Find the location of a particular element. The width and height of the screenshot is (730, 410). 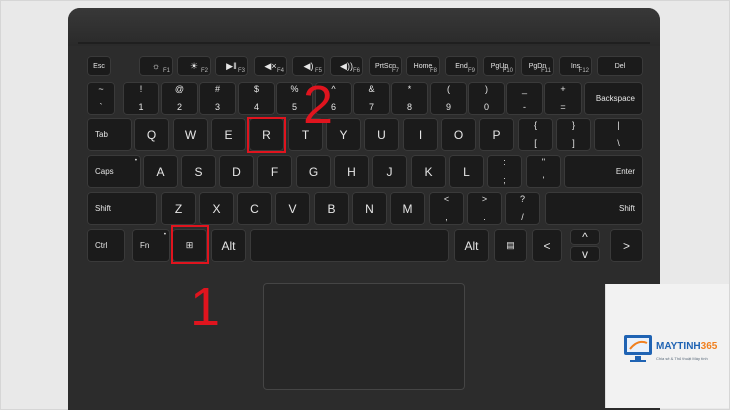

key-symbol: + = is located at coordinates (563, 98).